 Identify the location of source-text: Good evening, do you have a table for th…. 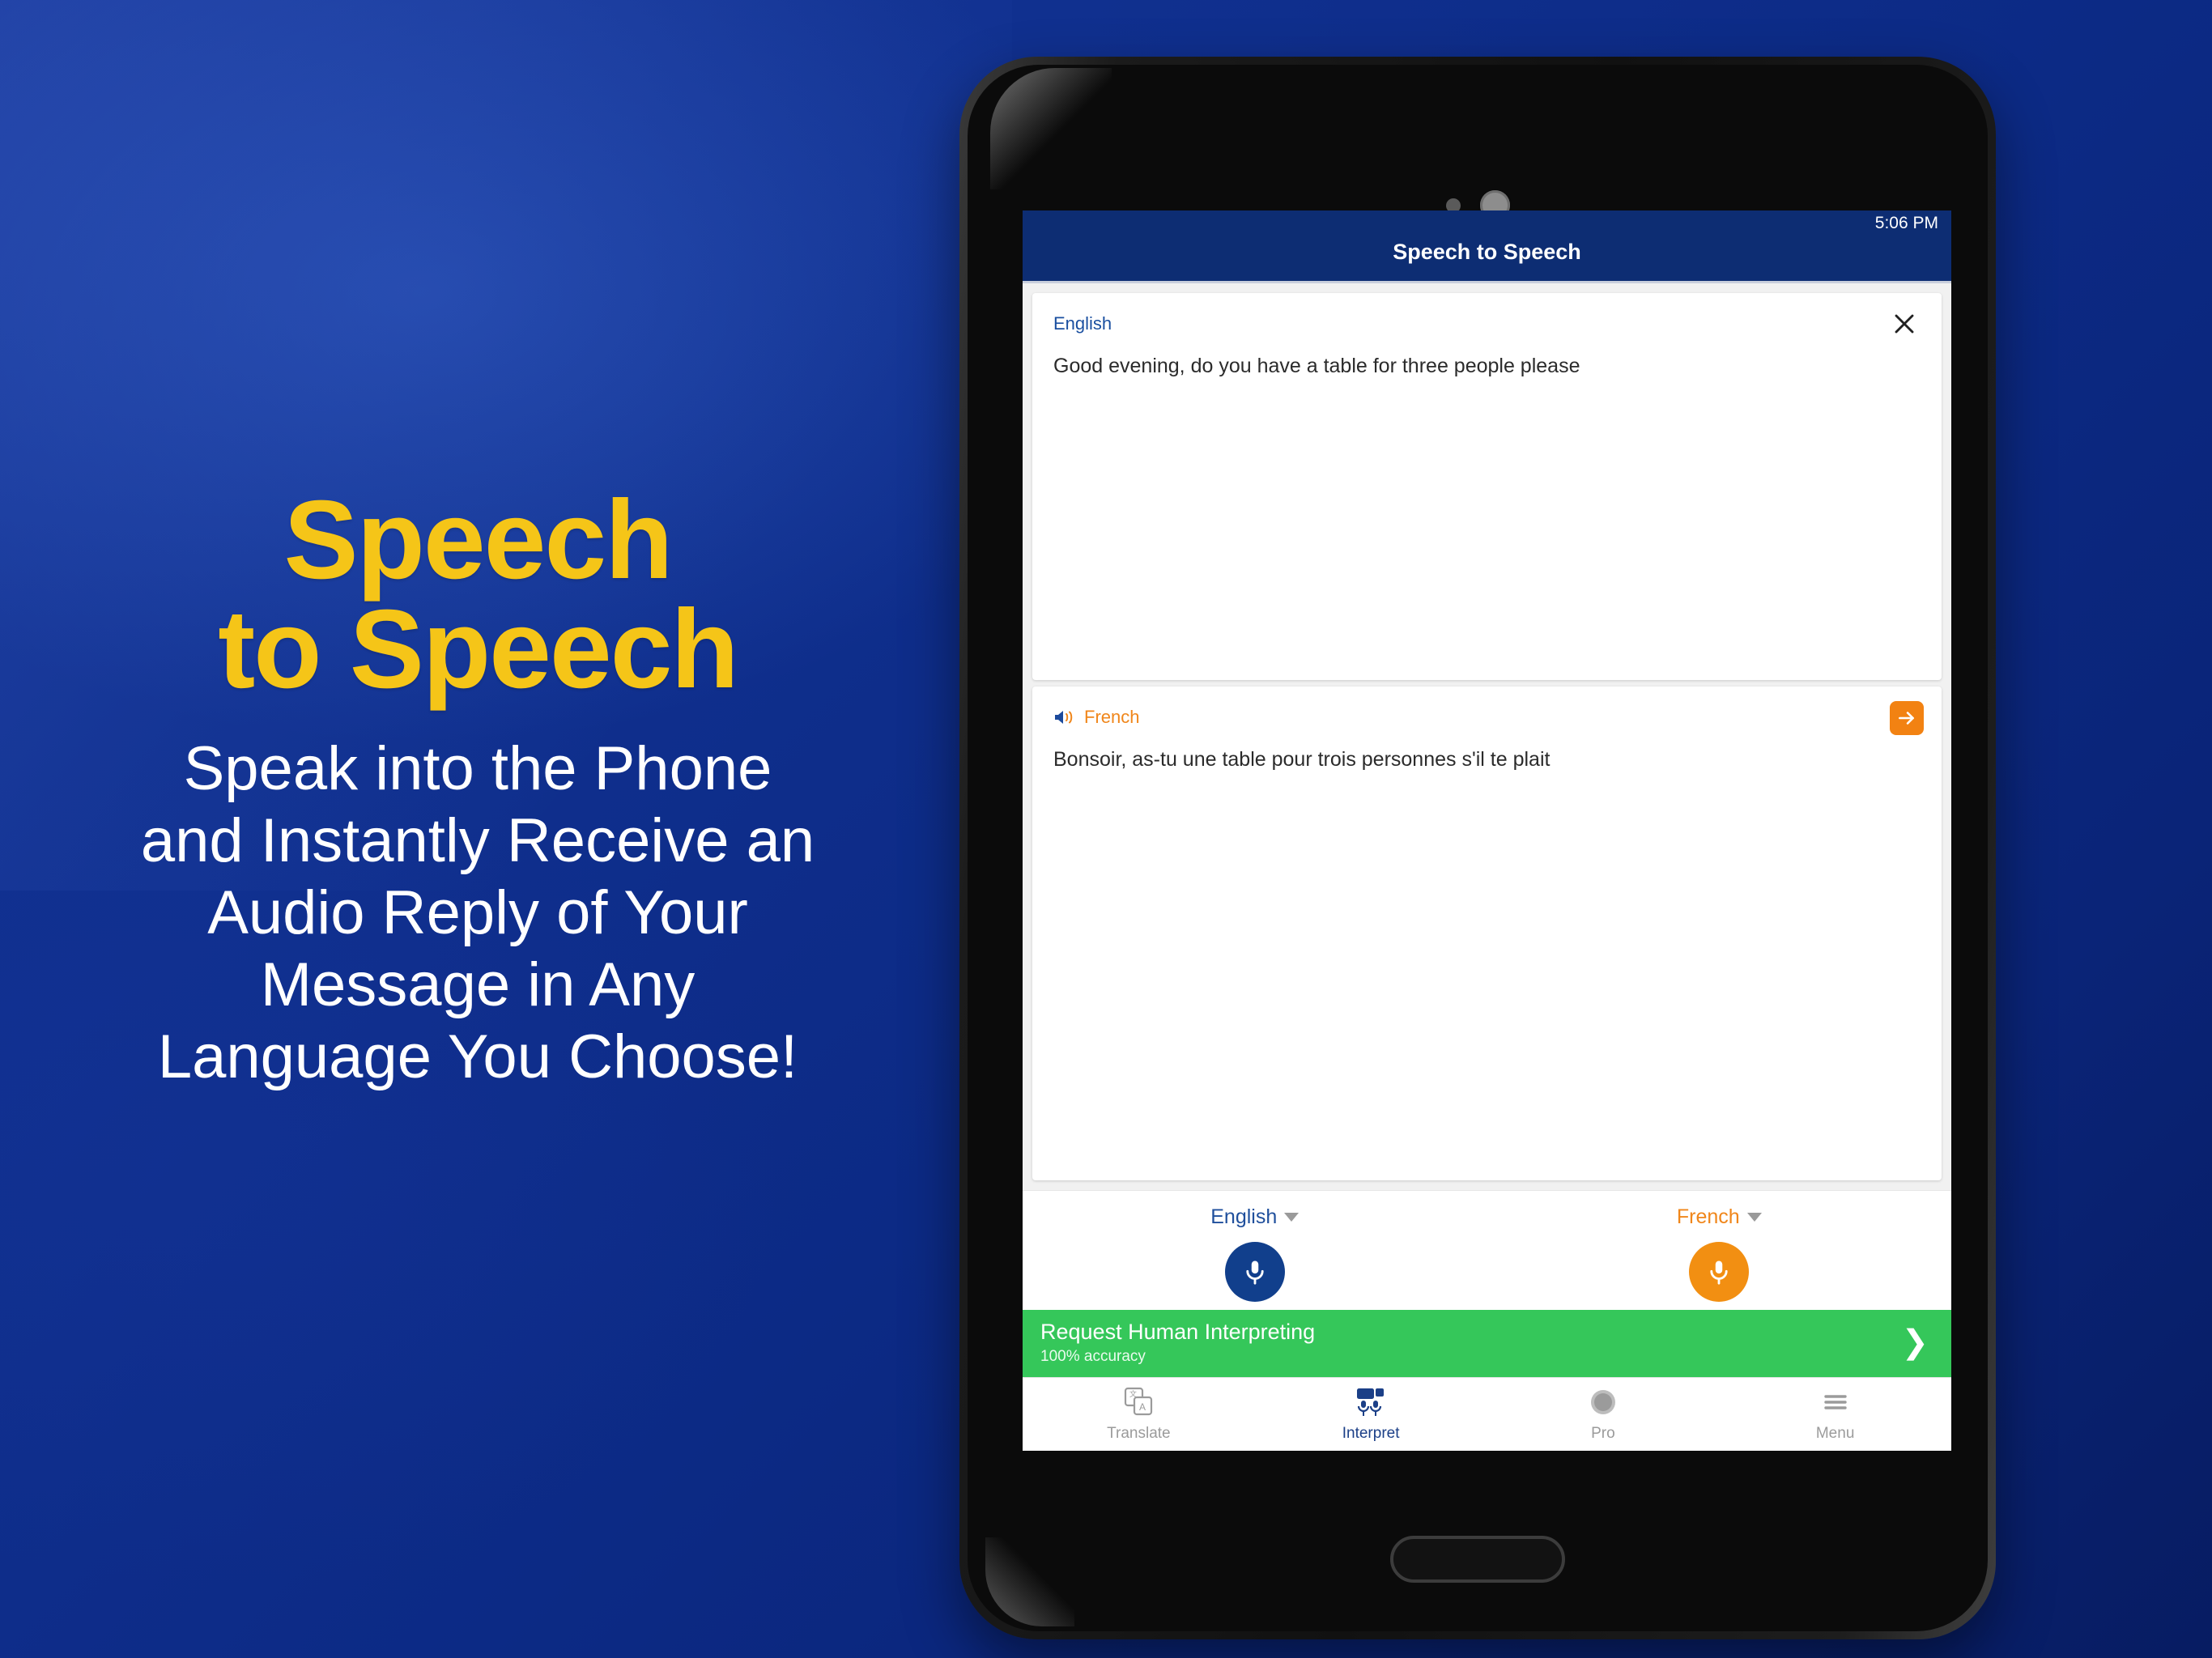
(1487, 366).